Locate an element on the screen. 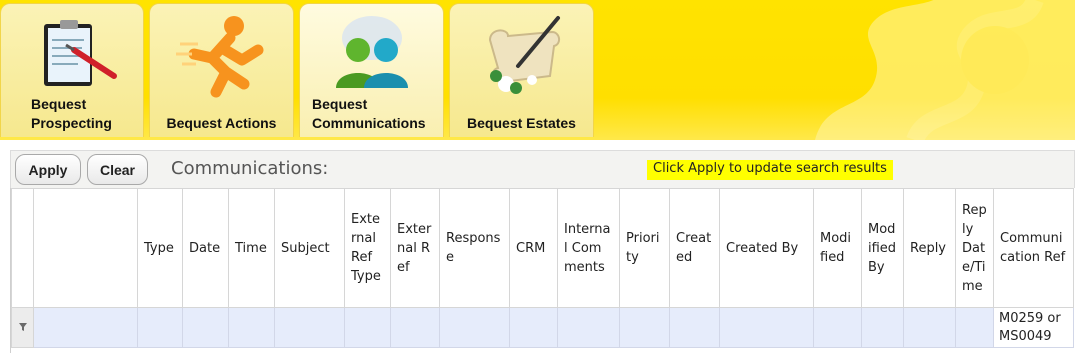  column-header-external-ref: External Ref is located at coordinates (415, 248).